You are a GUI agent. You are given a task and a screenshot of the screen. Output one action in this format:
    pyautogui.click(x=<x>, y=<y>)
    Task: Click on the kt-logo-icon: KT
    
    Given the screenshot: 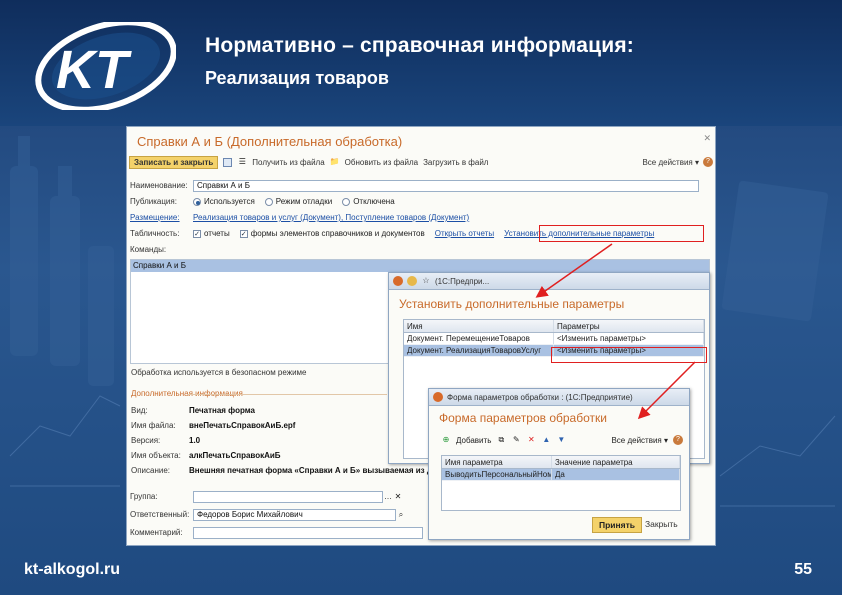 What is the action you would take?
    pyautogui.click(x=105, y=66)
    